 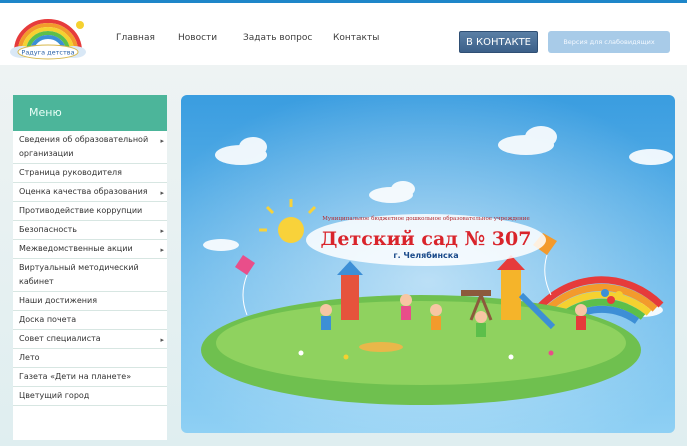 What do you see at coordinates (498, 42) in the screenshot?
I see `vk-button: В КОНТАКТЕ` at bounding box center [498, 42].